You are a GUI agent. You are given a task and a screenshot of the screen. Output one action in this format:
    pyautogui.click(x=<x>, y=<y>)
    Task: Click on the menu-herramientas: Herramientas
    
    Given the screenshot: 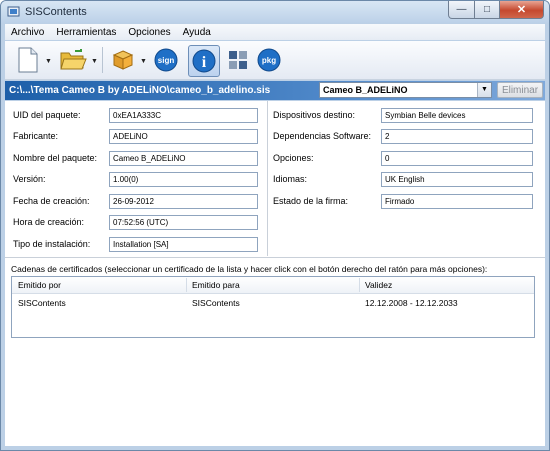 What is the action you would take?
    pyautogui.click(x=86, y=32)
    